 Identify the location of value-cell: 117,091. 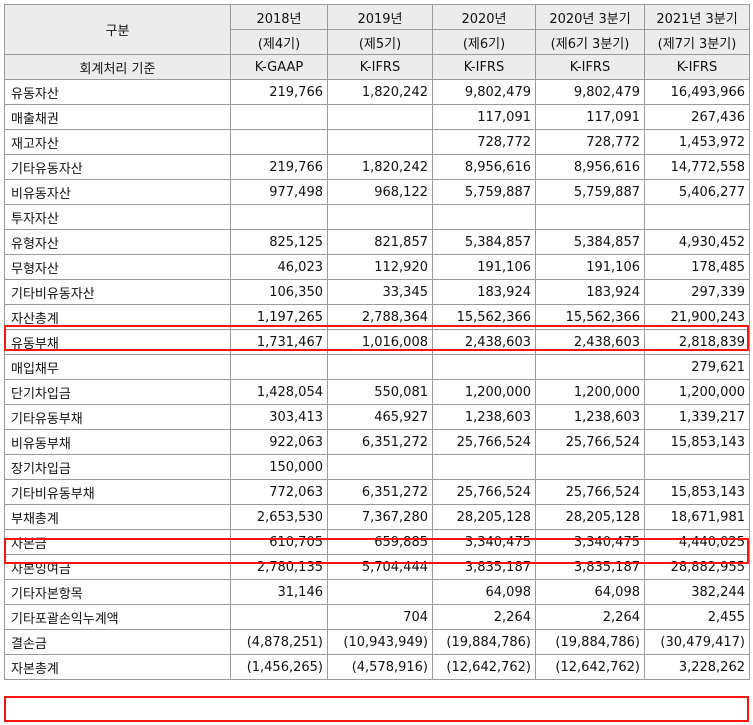
(484, 117).